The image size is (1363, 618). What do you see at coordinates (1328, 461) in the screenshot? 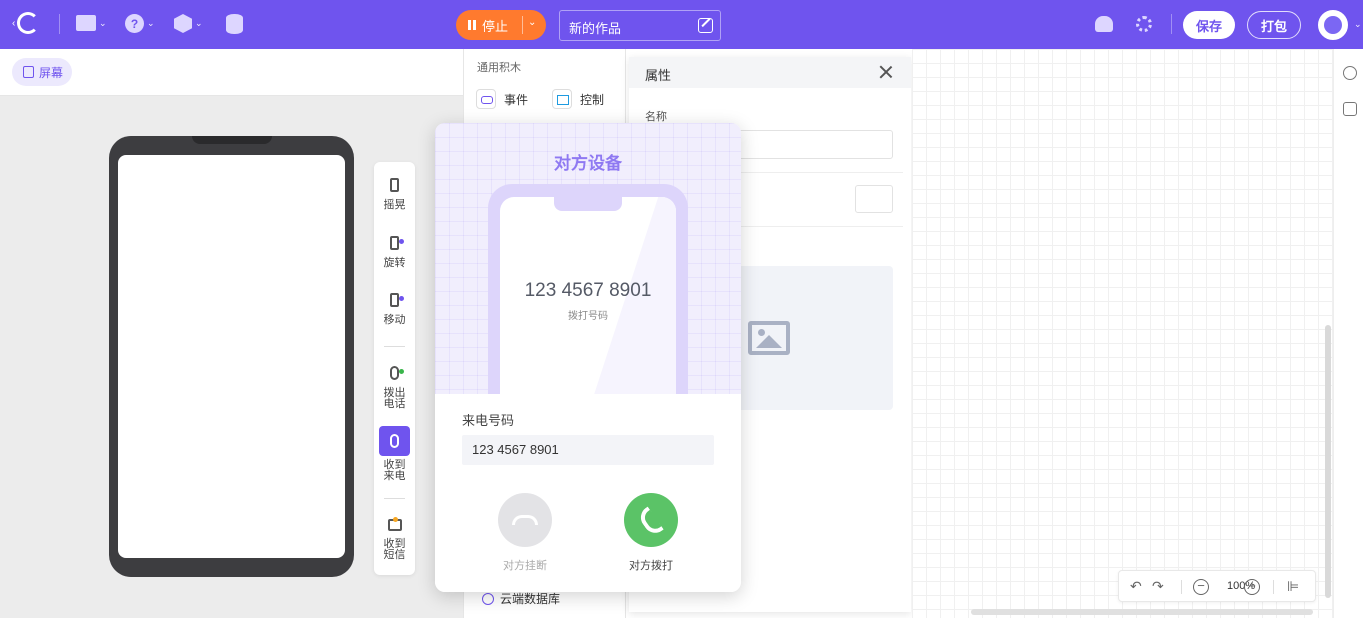
I see `vertical-scrollbar` at bounding box center [1328, 461].